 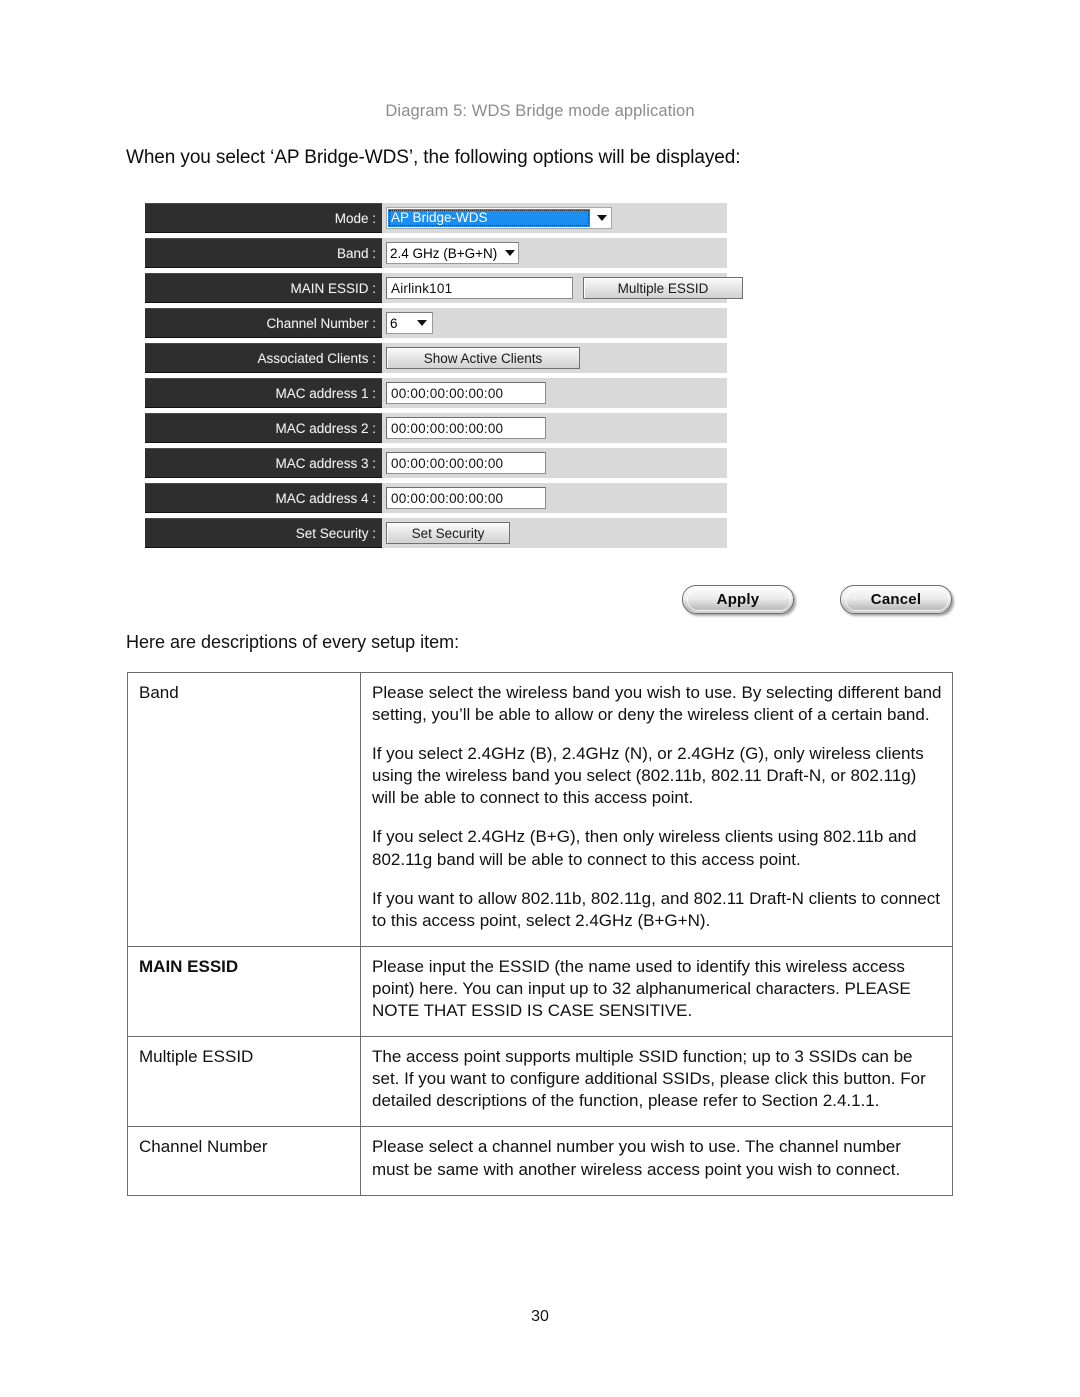 What do you see at coordinates (466, 393) in the screenshot?
I see `mac-address-1-input: 00:00:00:00:00:00` at bounding box center [466, 393].